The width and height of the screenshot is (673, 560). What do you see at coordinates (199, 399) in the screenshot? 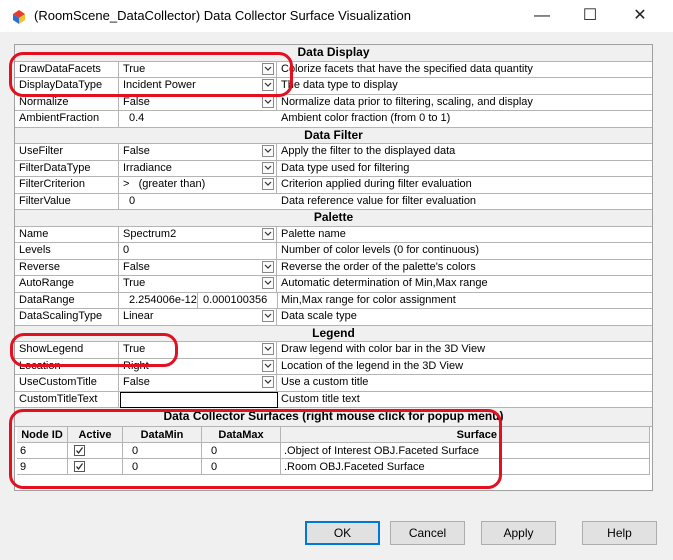
I see `custom-title-text-input` at bounding box center [199, 399].